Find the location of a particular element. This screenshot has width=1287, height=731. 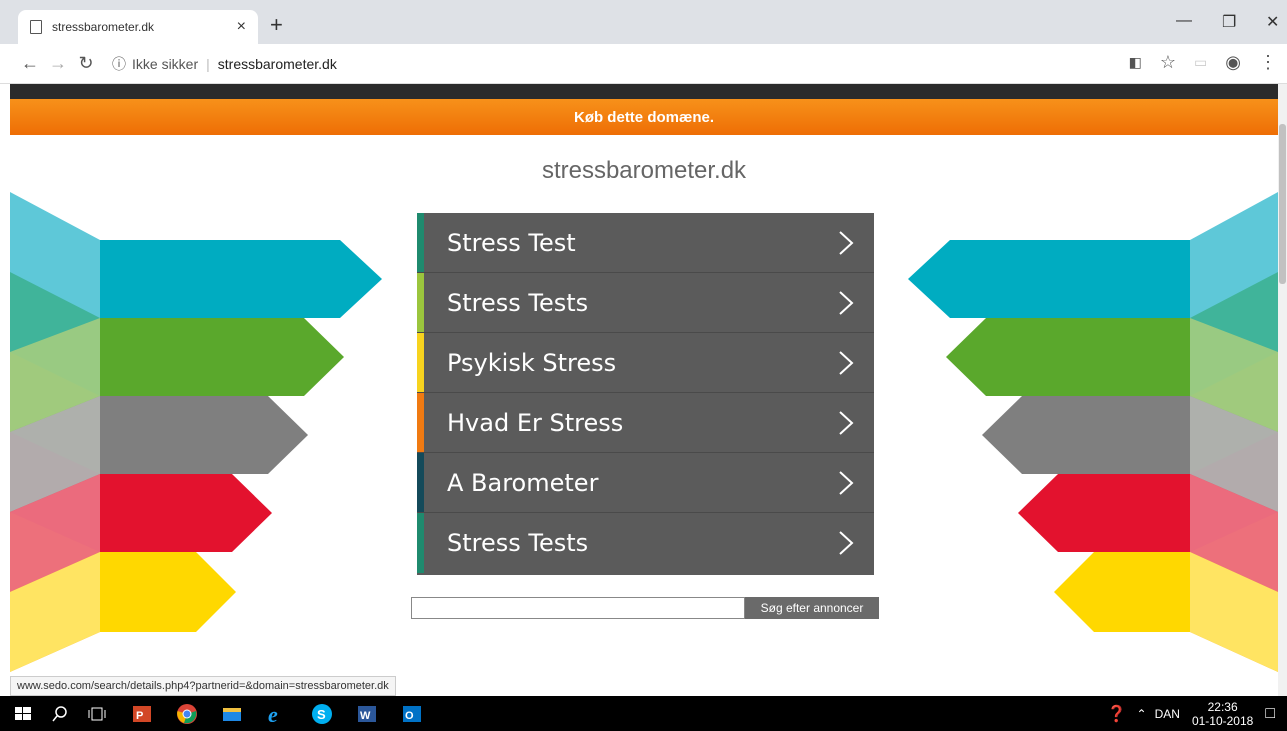

word-icon: W is located at coordinates (367, 714).